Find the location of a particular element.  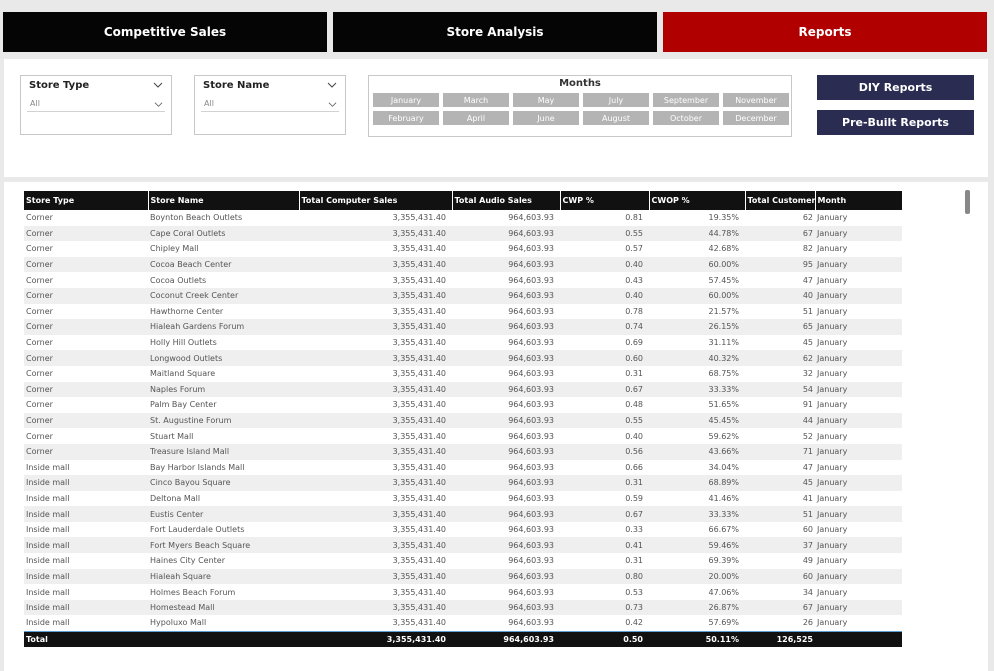

table-cell: 0.59 is located at coordinates (634, 498).